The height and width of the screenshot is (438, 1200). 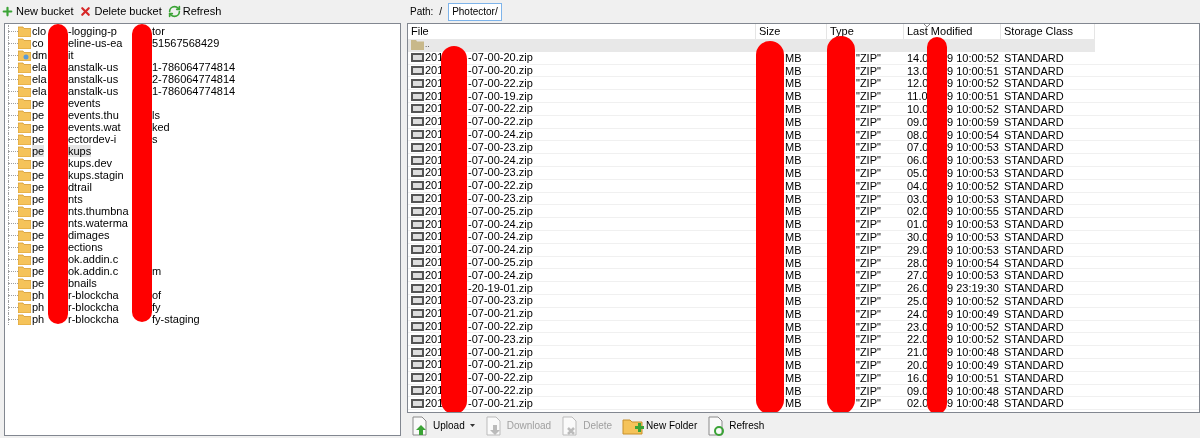 What do you see at coordinates (98, 223) in the screenshot?
I see `bucket-name: nts.waterma` at bounding box center [98, 223].